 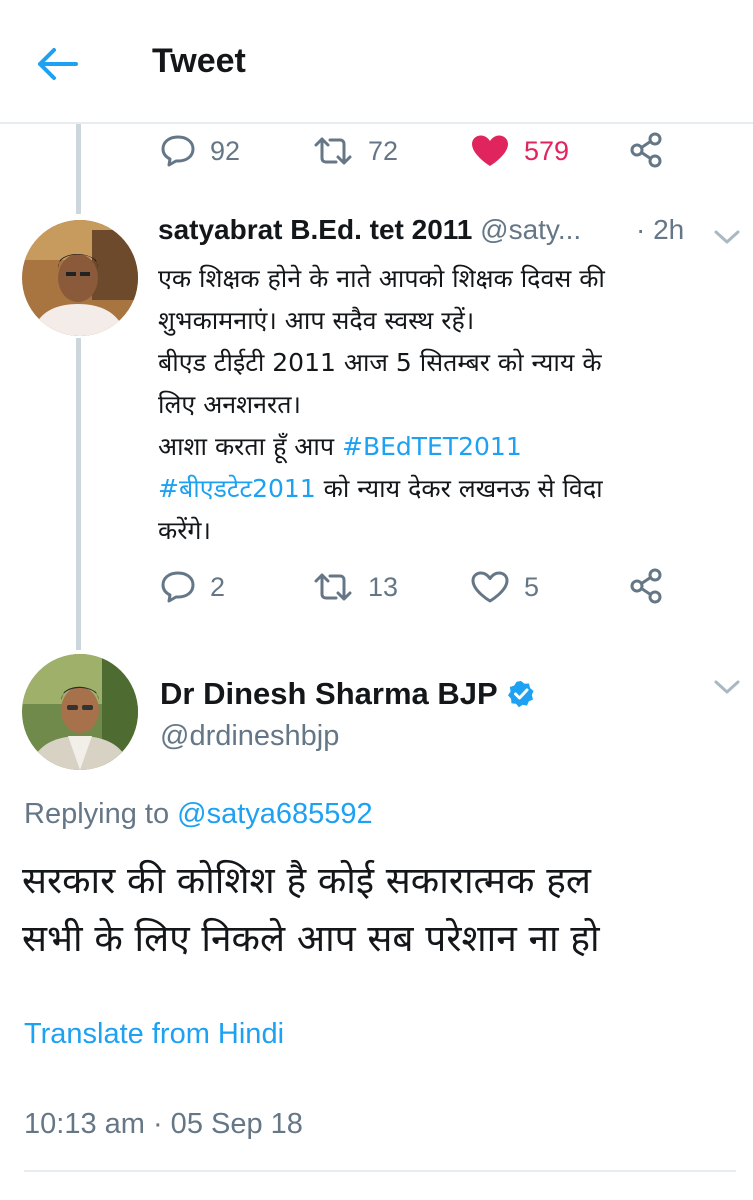 I want to click on tweet-text-line: #बीएडटेट2011 को न्याय देकर लखनऊ से विदा, so click(x=443, y=489).